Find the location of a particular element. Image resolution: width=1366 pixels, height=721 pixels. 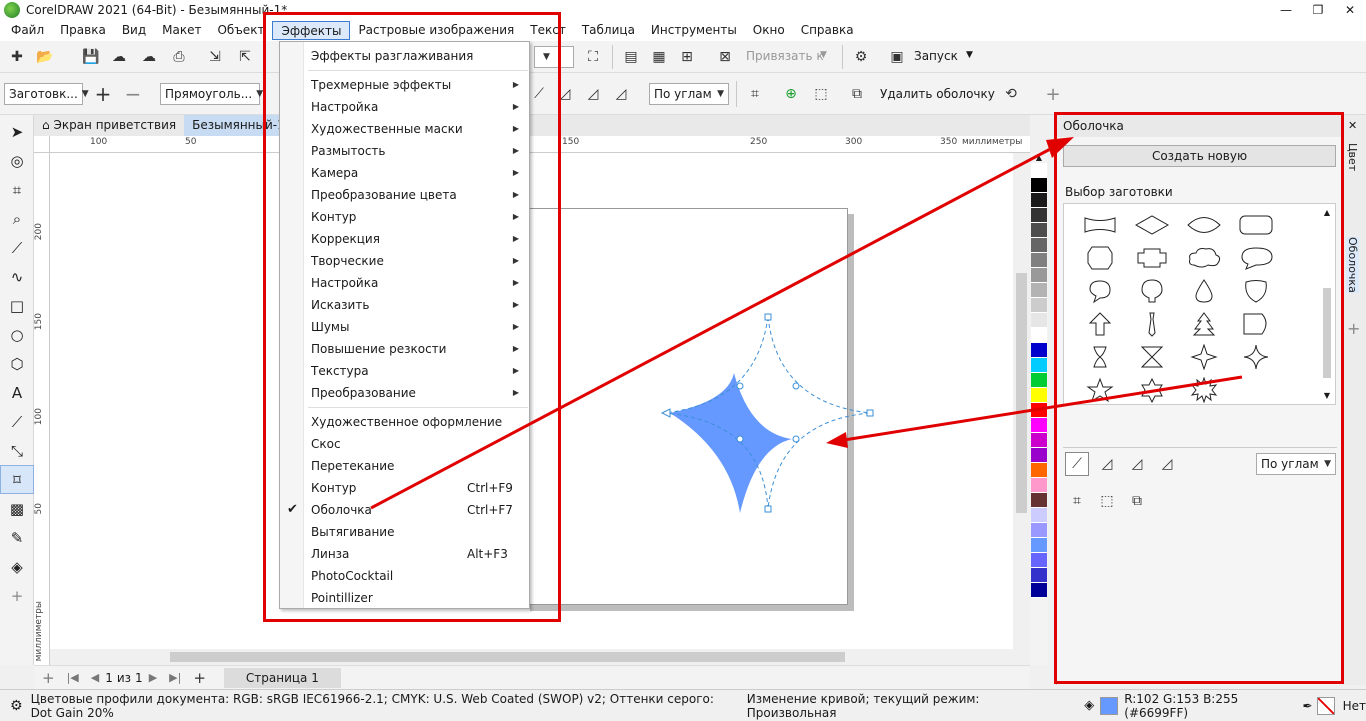

menu-bitmaps: Растровые изображения is located at coordinates (436, 30).